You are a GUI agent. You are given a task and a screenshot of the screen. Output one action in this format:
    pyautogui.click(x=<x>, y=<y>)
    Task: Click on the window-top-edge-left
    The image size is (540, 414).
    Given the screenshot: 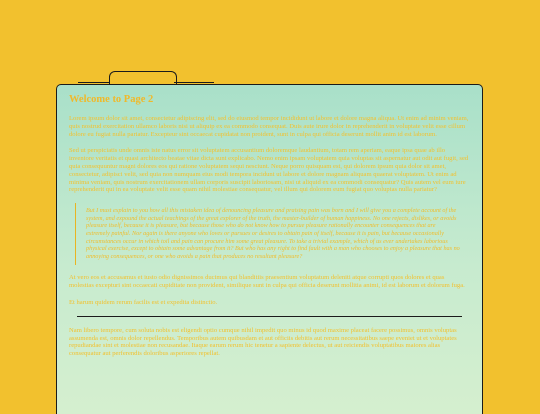 What is the action you would take?
    pyautogui.click(x=94, y=82)
    